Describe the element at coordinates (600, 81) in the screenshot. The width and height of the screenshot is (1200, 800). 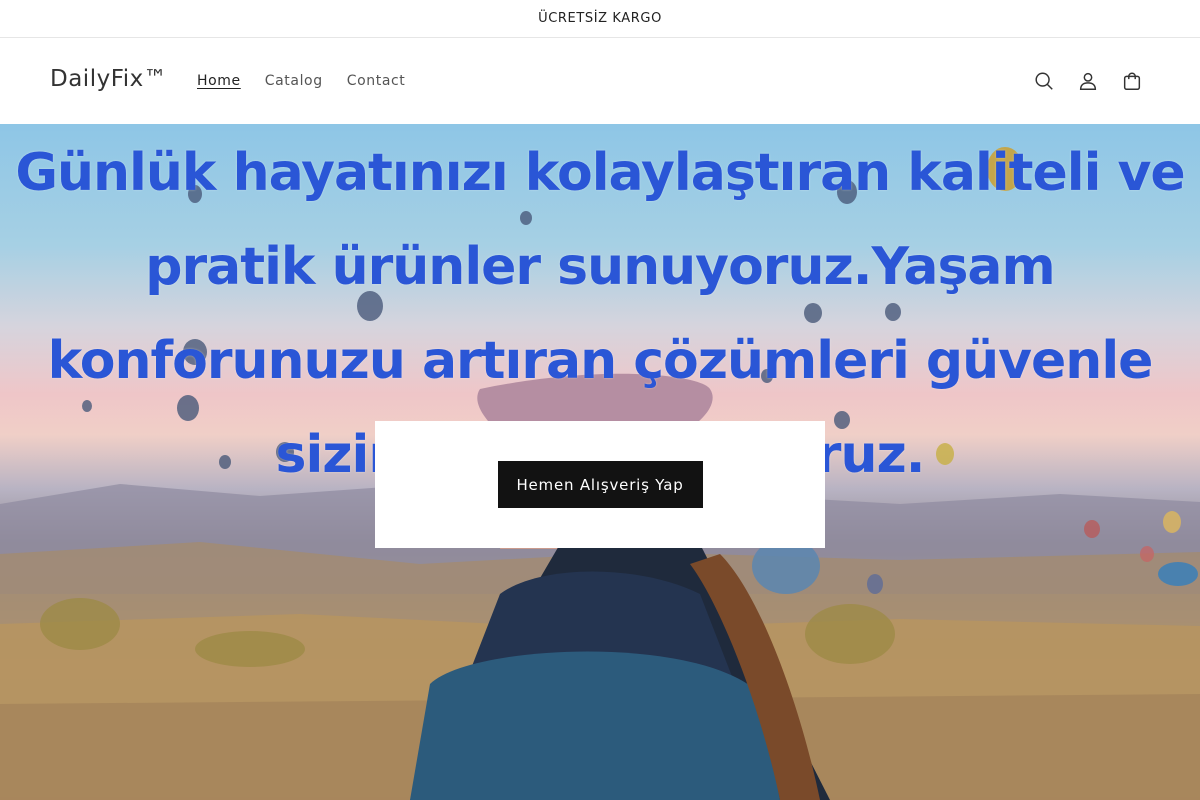
I see `site-header: DailyFix™ Home Catalog Contact` at that location.